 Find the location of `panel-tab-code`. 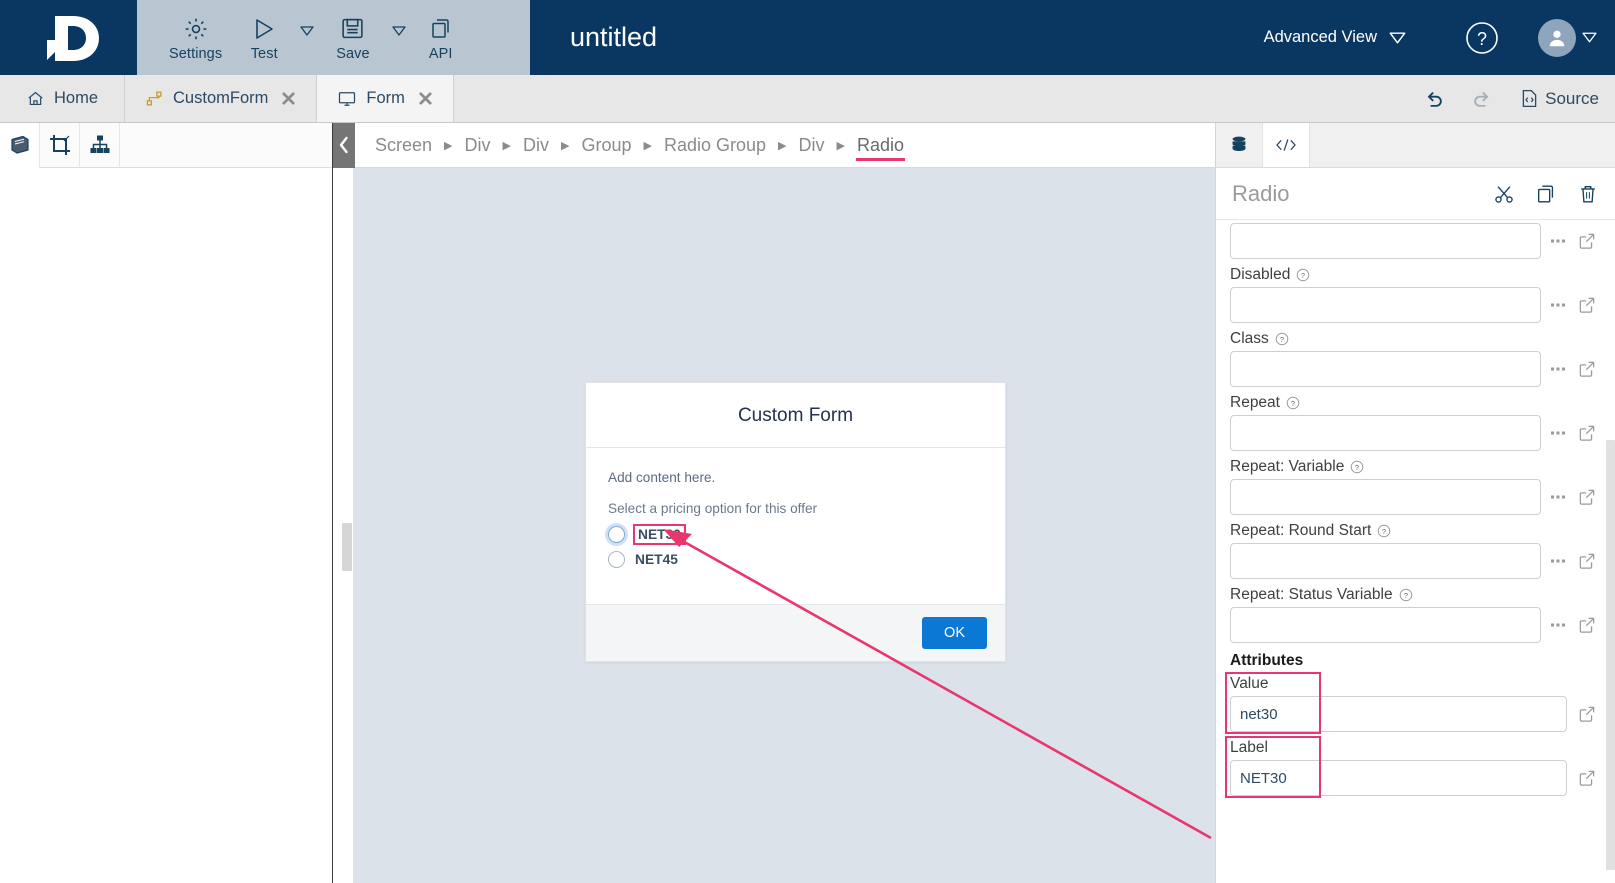

panel-tab-code is located at coordinates (1286, 145).